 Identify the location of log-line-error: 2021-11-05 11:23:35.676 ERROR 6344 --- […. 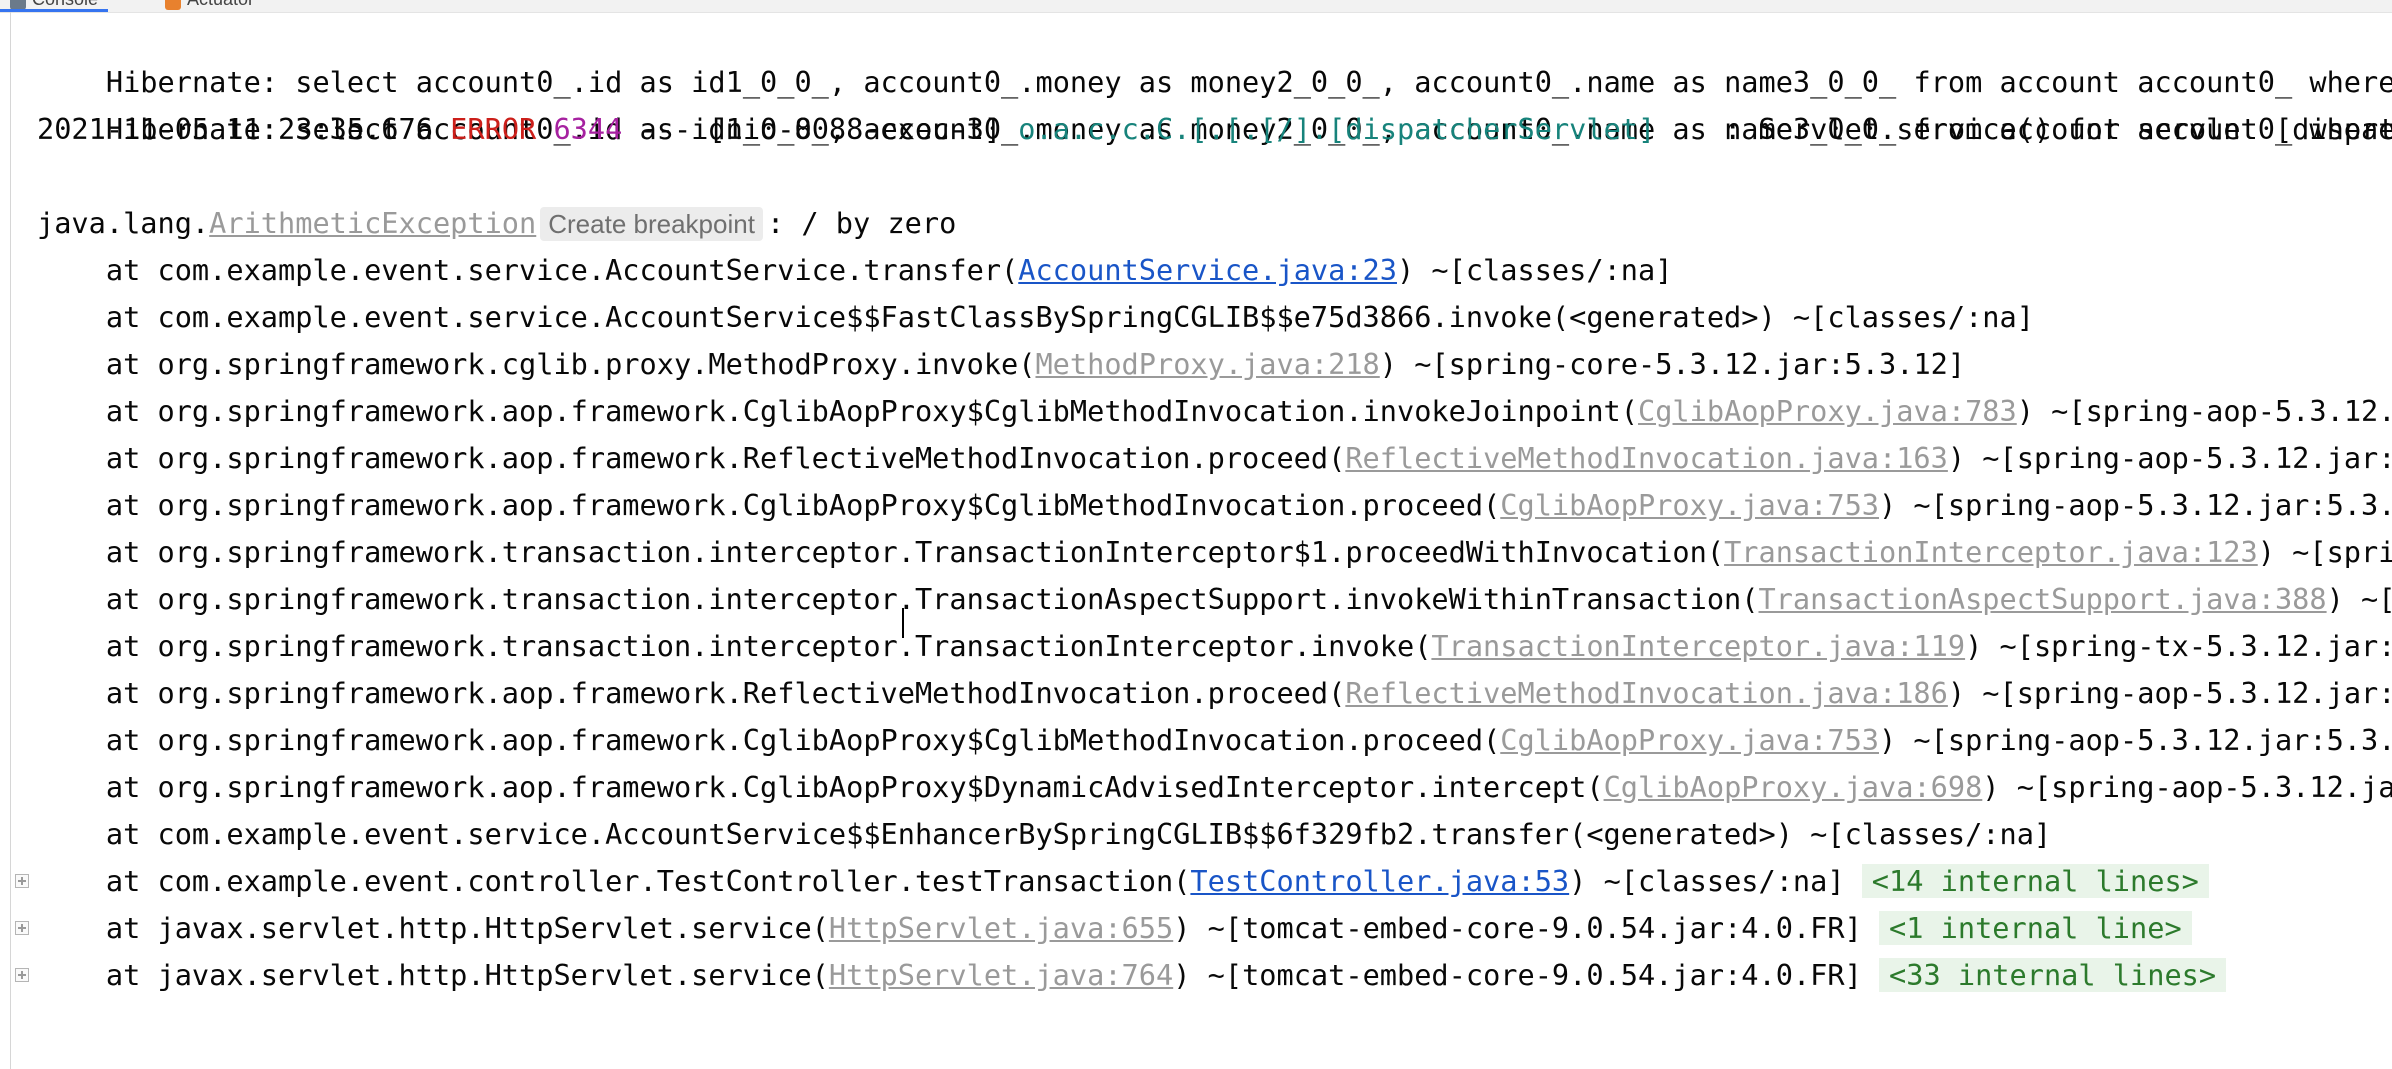
(1214, 129).